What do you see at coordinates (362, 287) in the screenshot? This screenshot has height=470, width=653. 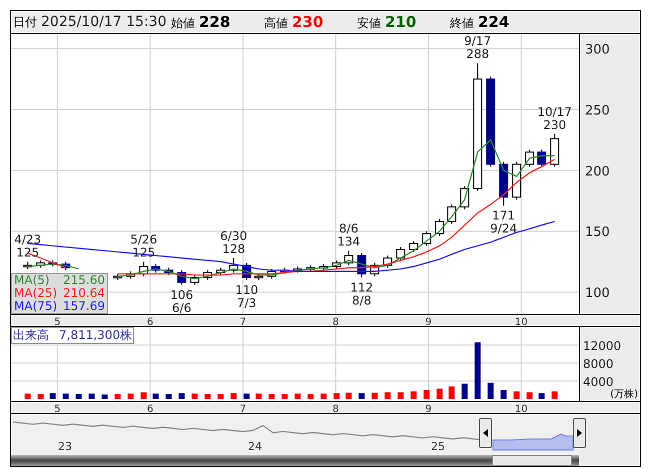 I see `price-annotation: 112` at bounding box center [362, 287].